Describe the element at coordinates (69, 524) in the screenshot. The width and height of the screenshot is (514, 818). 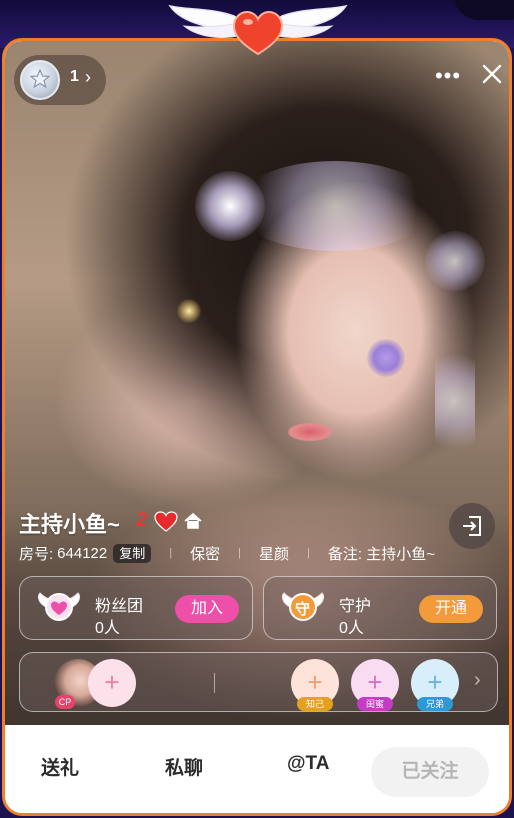
I see `host-name: 主持小鱼~` at that location.